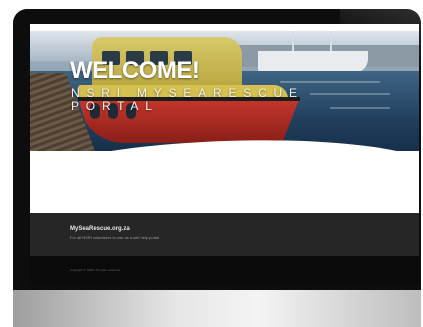  What do you see at coordinates (187, 99) in the screenshot?
I see `hero-subheading: NSRI MYSEARESCUE PORTAL` at bounding box center [187, 99].